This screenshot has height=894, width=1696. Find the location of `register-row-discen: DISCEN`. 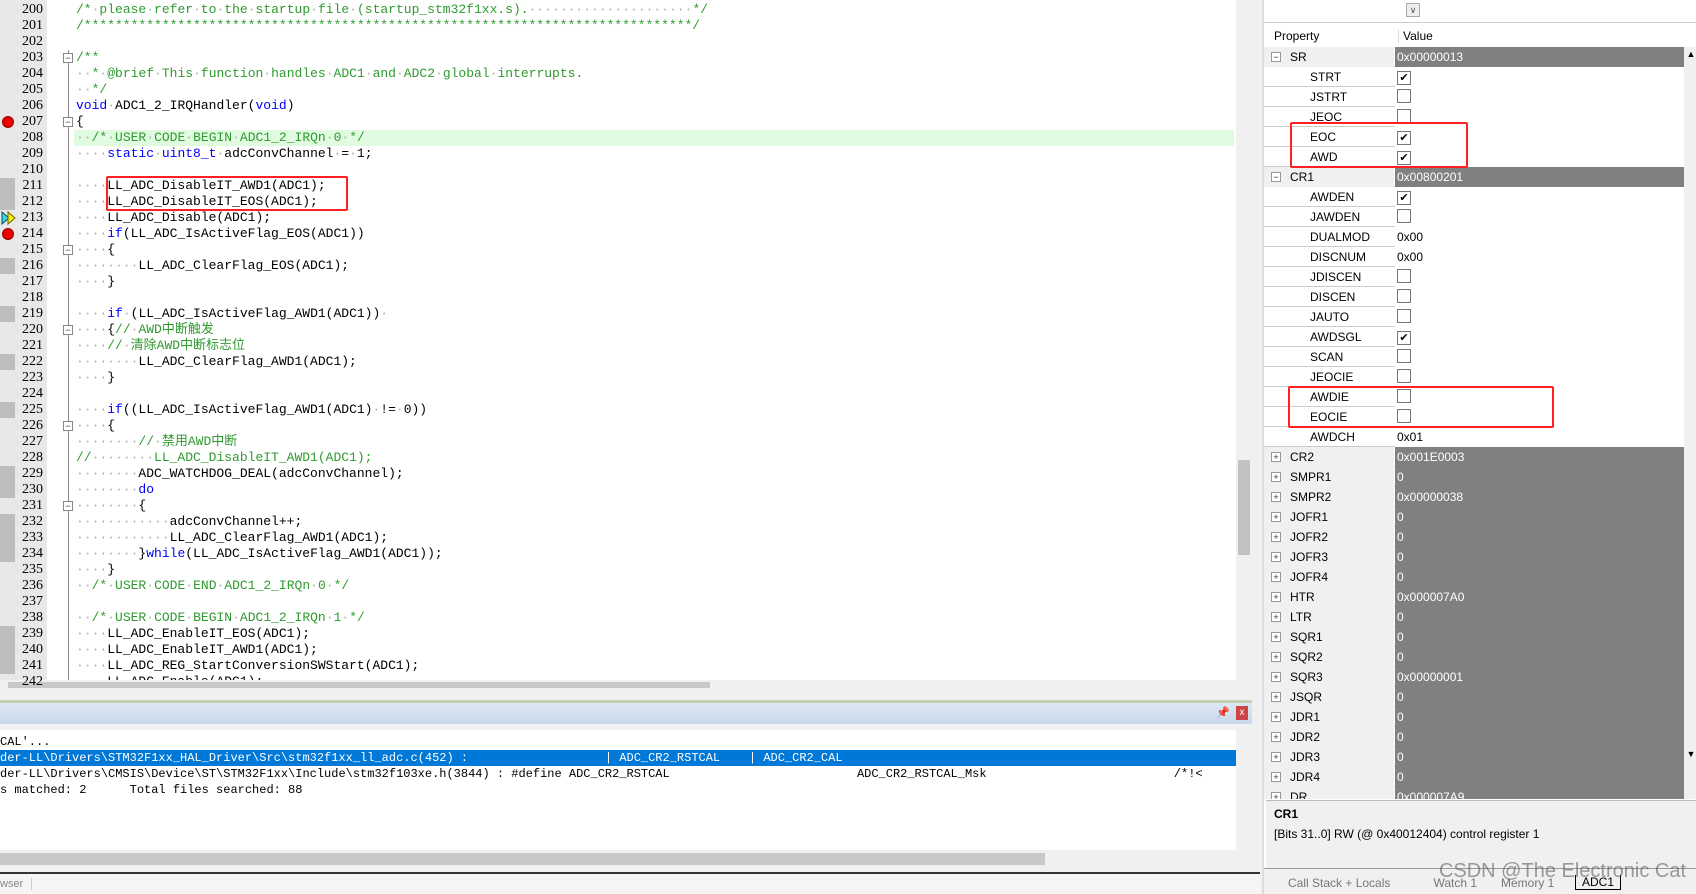

register-row-discen: DISCEN is located at coordinates (1474, 297).